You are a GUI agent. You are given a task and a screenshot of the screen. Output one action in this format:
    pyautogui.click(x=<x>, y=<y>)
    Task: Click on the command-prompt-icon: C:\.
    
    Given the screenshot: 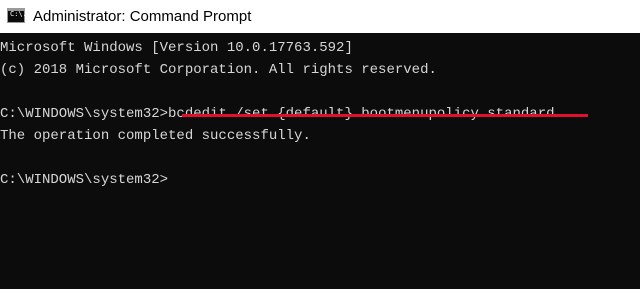 What is the action you would take?
    pyautogui.click(x=17, y=15)
    